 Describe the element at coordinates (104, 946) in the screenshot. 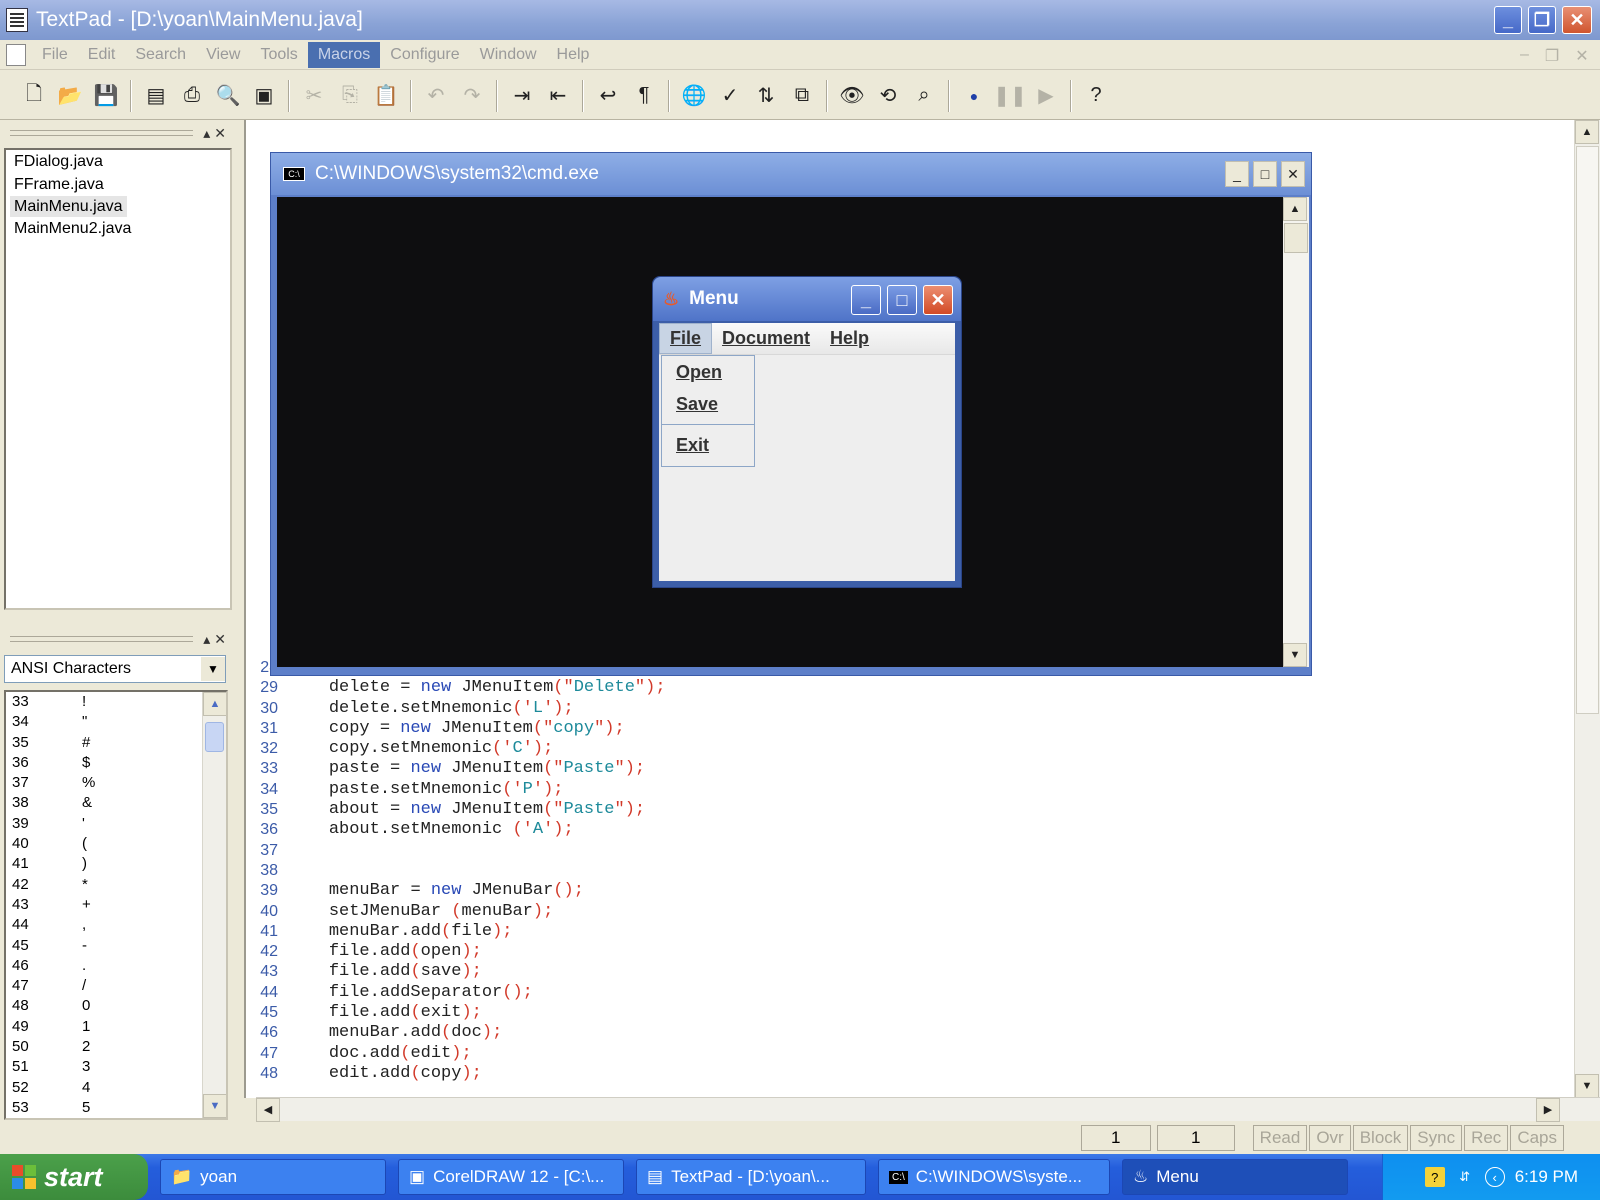

I see `ansi-row: 45-` at that location.